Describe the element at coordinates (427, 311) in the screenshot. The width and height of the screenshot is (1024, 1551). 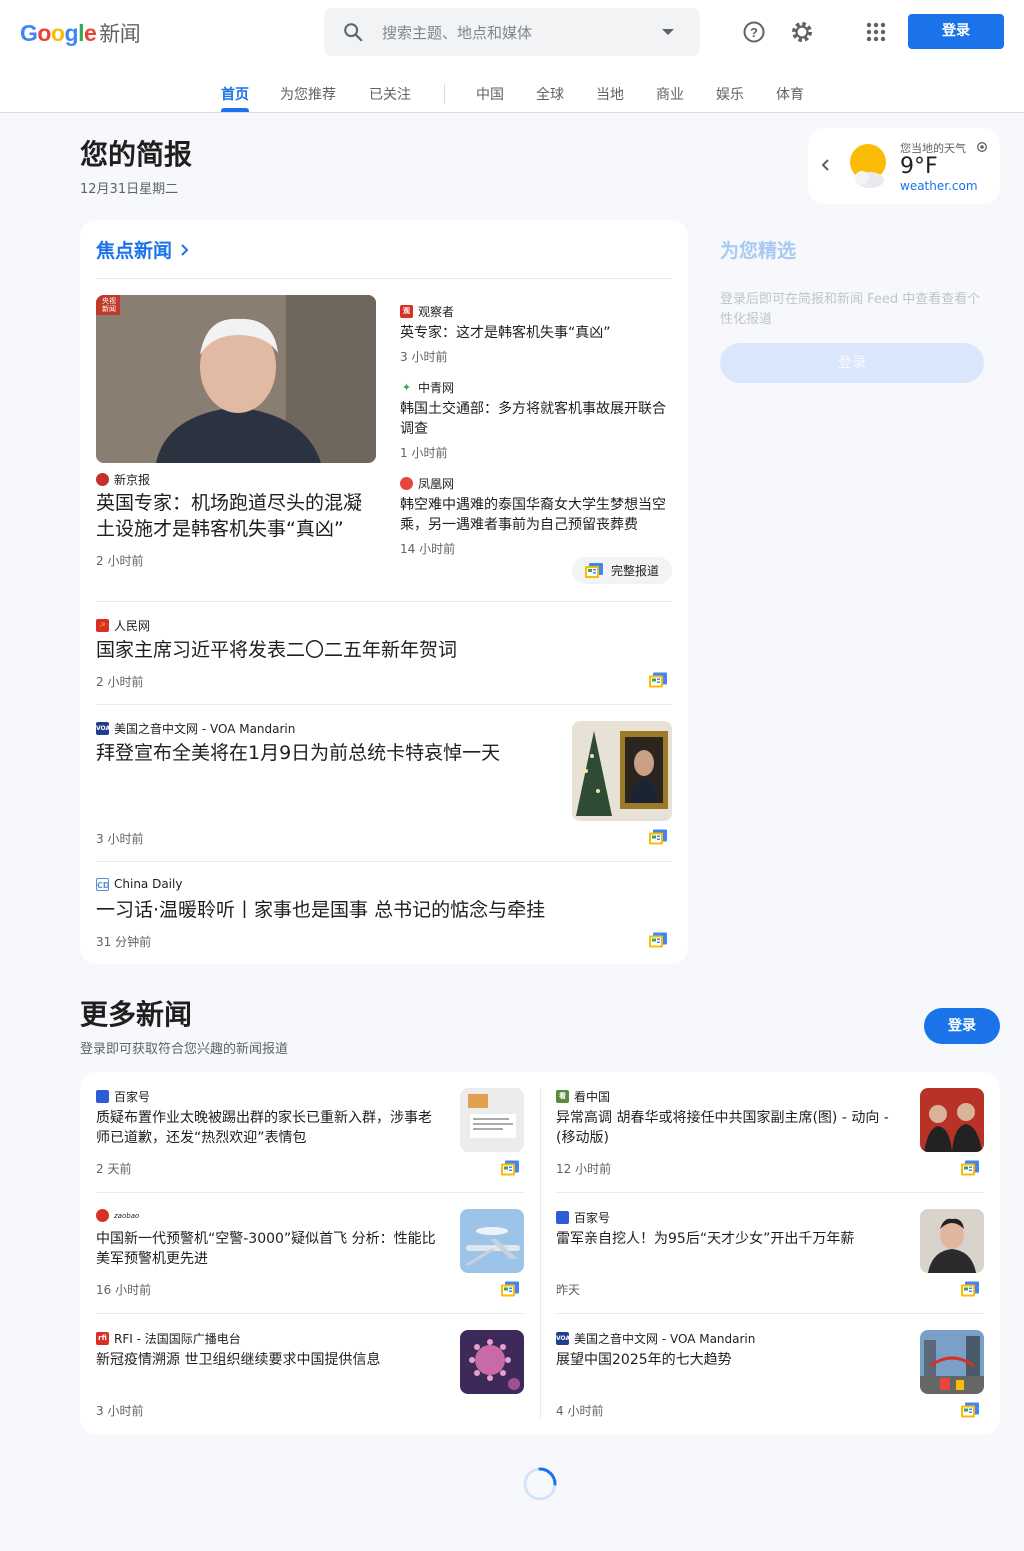
I see `source-label: 观 观察者` at that location.